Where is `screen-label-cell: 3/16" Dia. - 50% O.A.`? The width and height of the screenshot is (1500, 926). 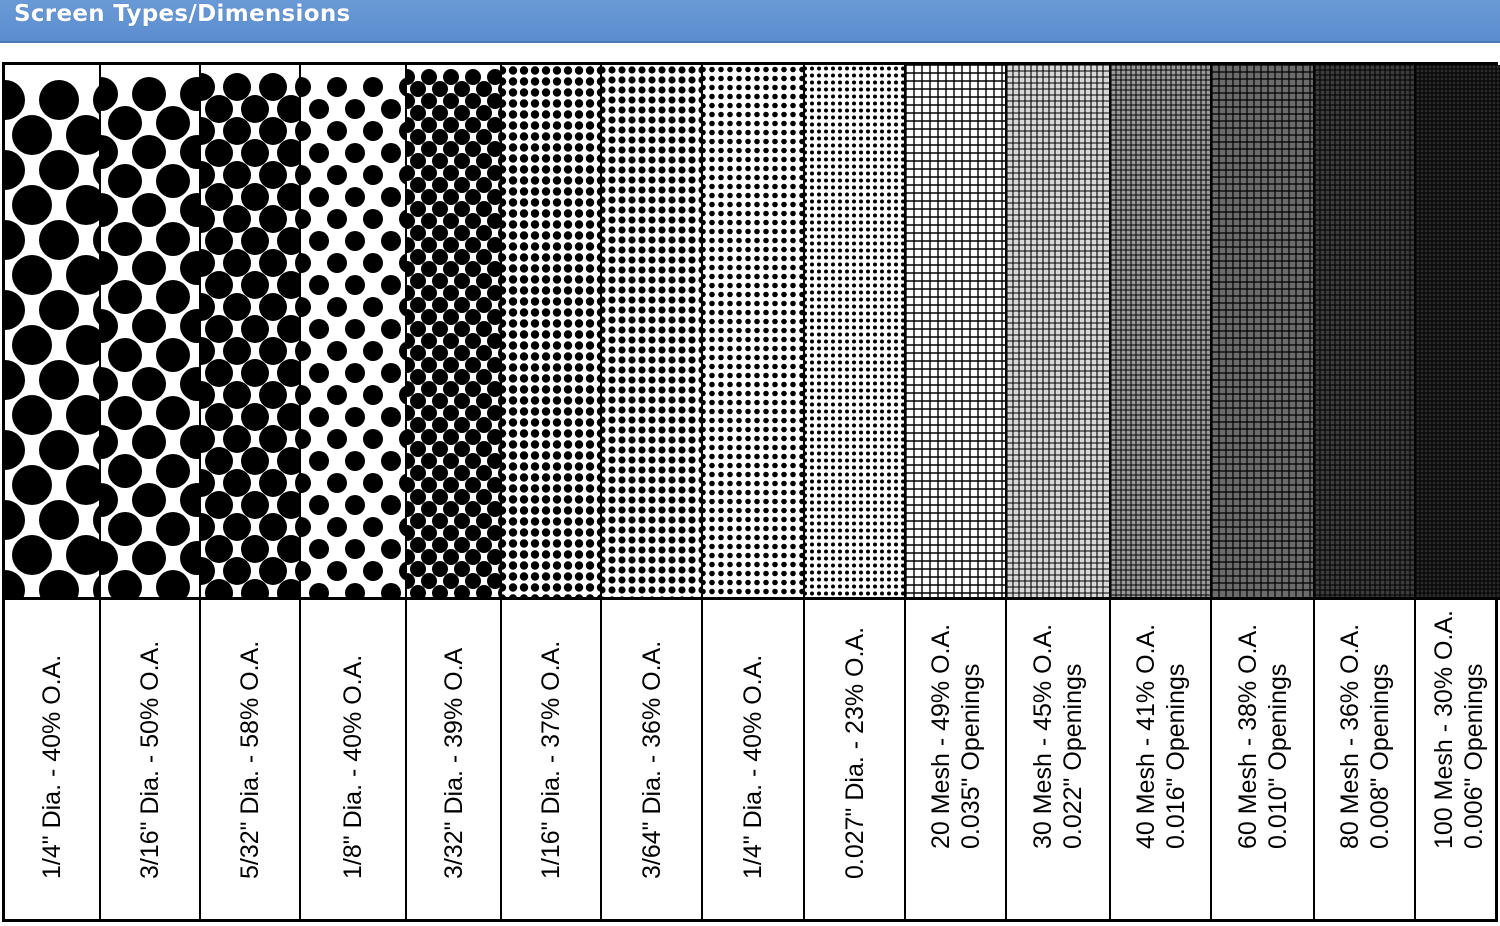 screen-label-cell: 3/16" Dia. - 50% O.A. is located at coordinates (151, 759).